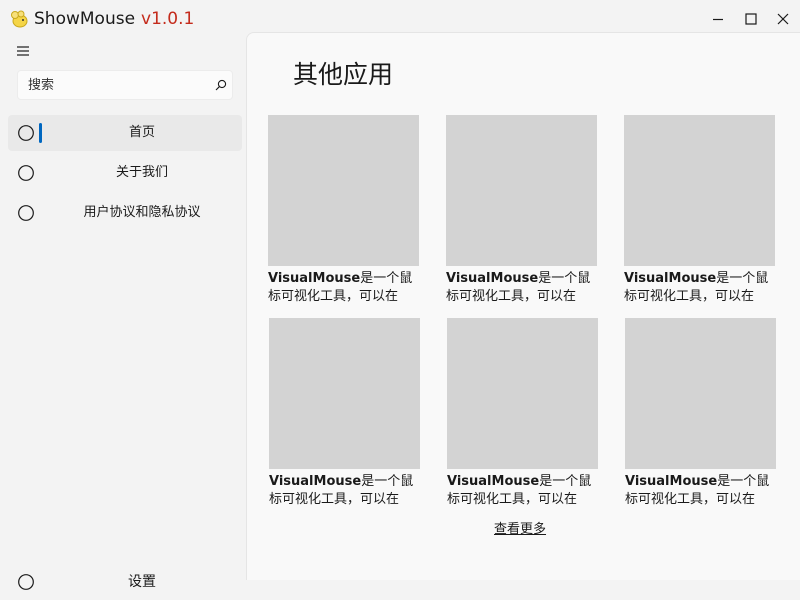 The height and width of the screenshot is (600, 800). I want to click on close-button, so click(783, 19).